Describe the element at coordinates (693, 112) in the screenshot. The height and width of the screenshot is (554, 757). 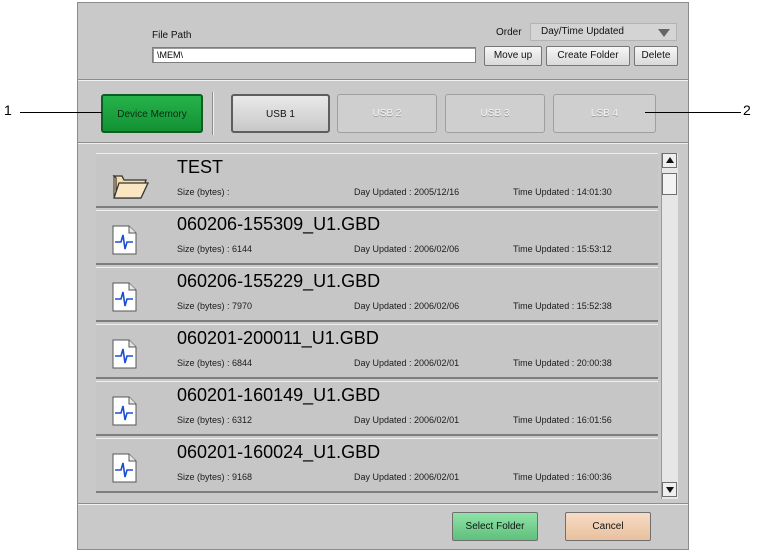
I see `callout-2-line` at that location.